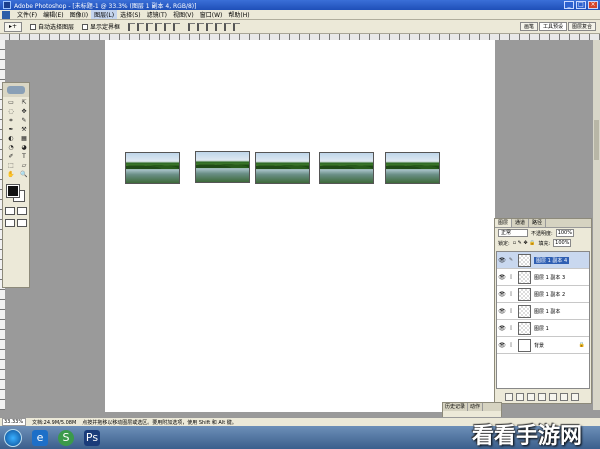 Image resolution: width=600 pixels, height=449 pixels. I want to click on new-layer-icon, so click(564, 397).